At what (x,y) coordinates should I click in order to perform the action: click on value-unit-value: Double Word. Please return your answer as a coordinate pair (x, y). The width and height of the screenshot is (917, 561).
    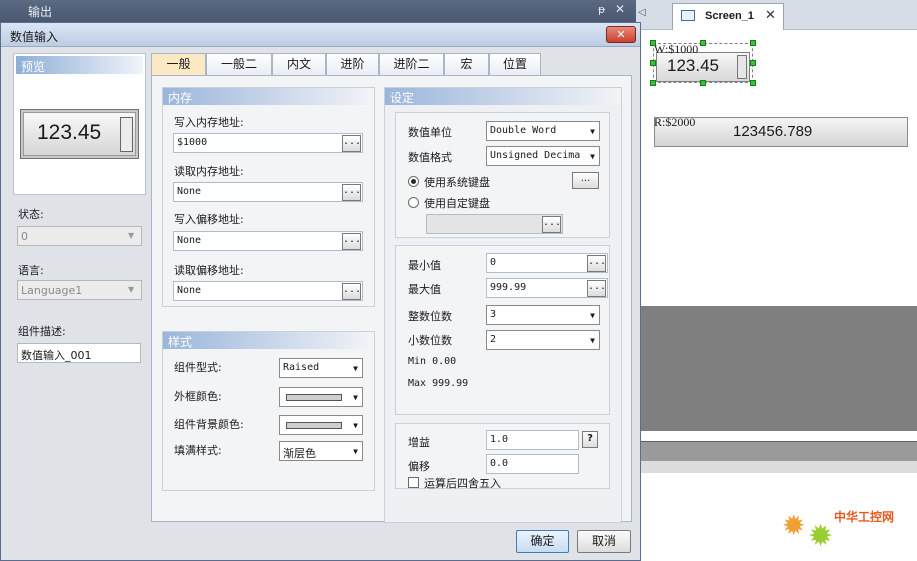
    Looking at the image, I should click on (523, 130).